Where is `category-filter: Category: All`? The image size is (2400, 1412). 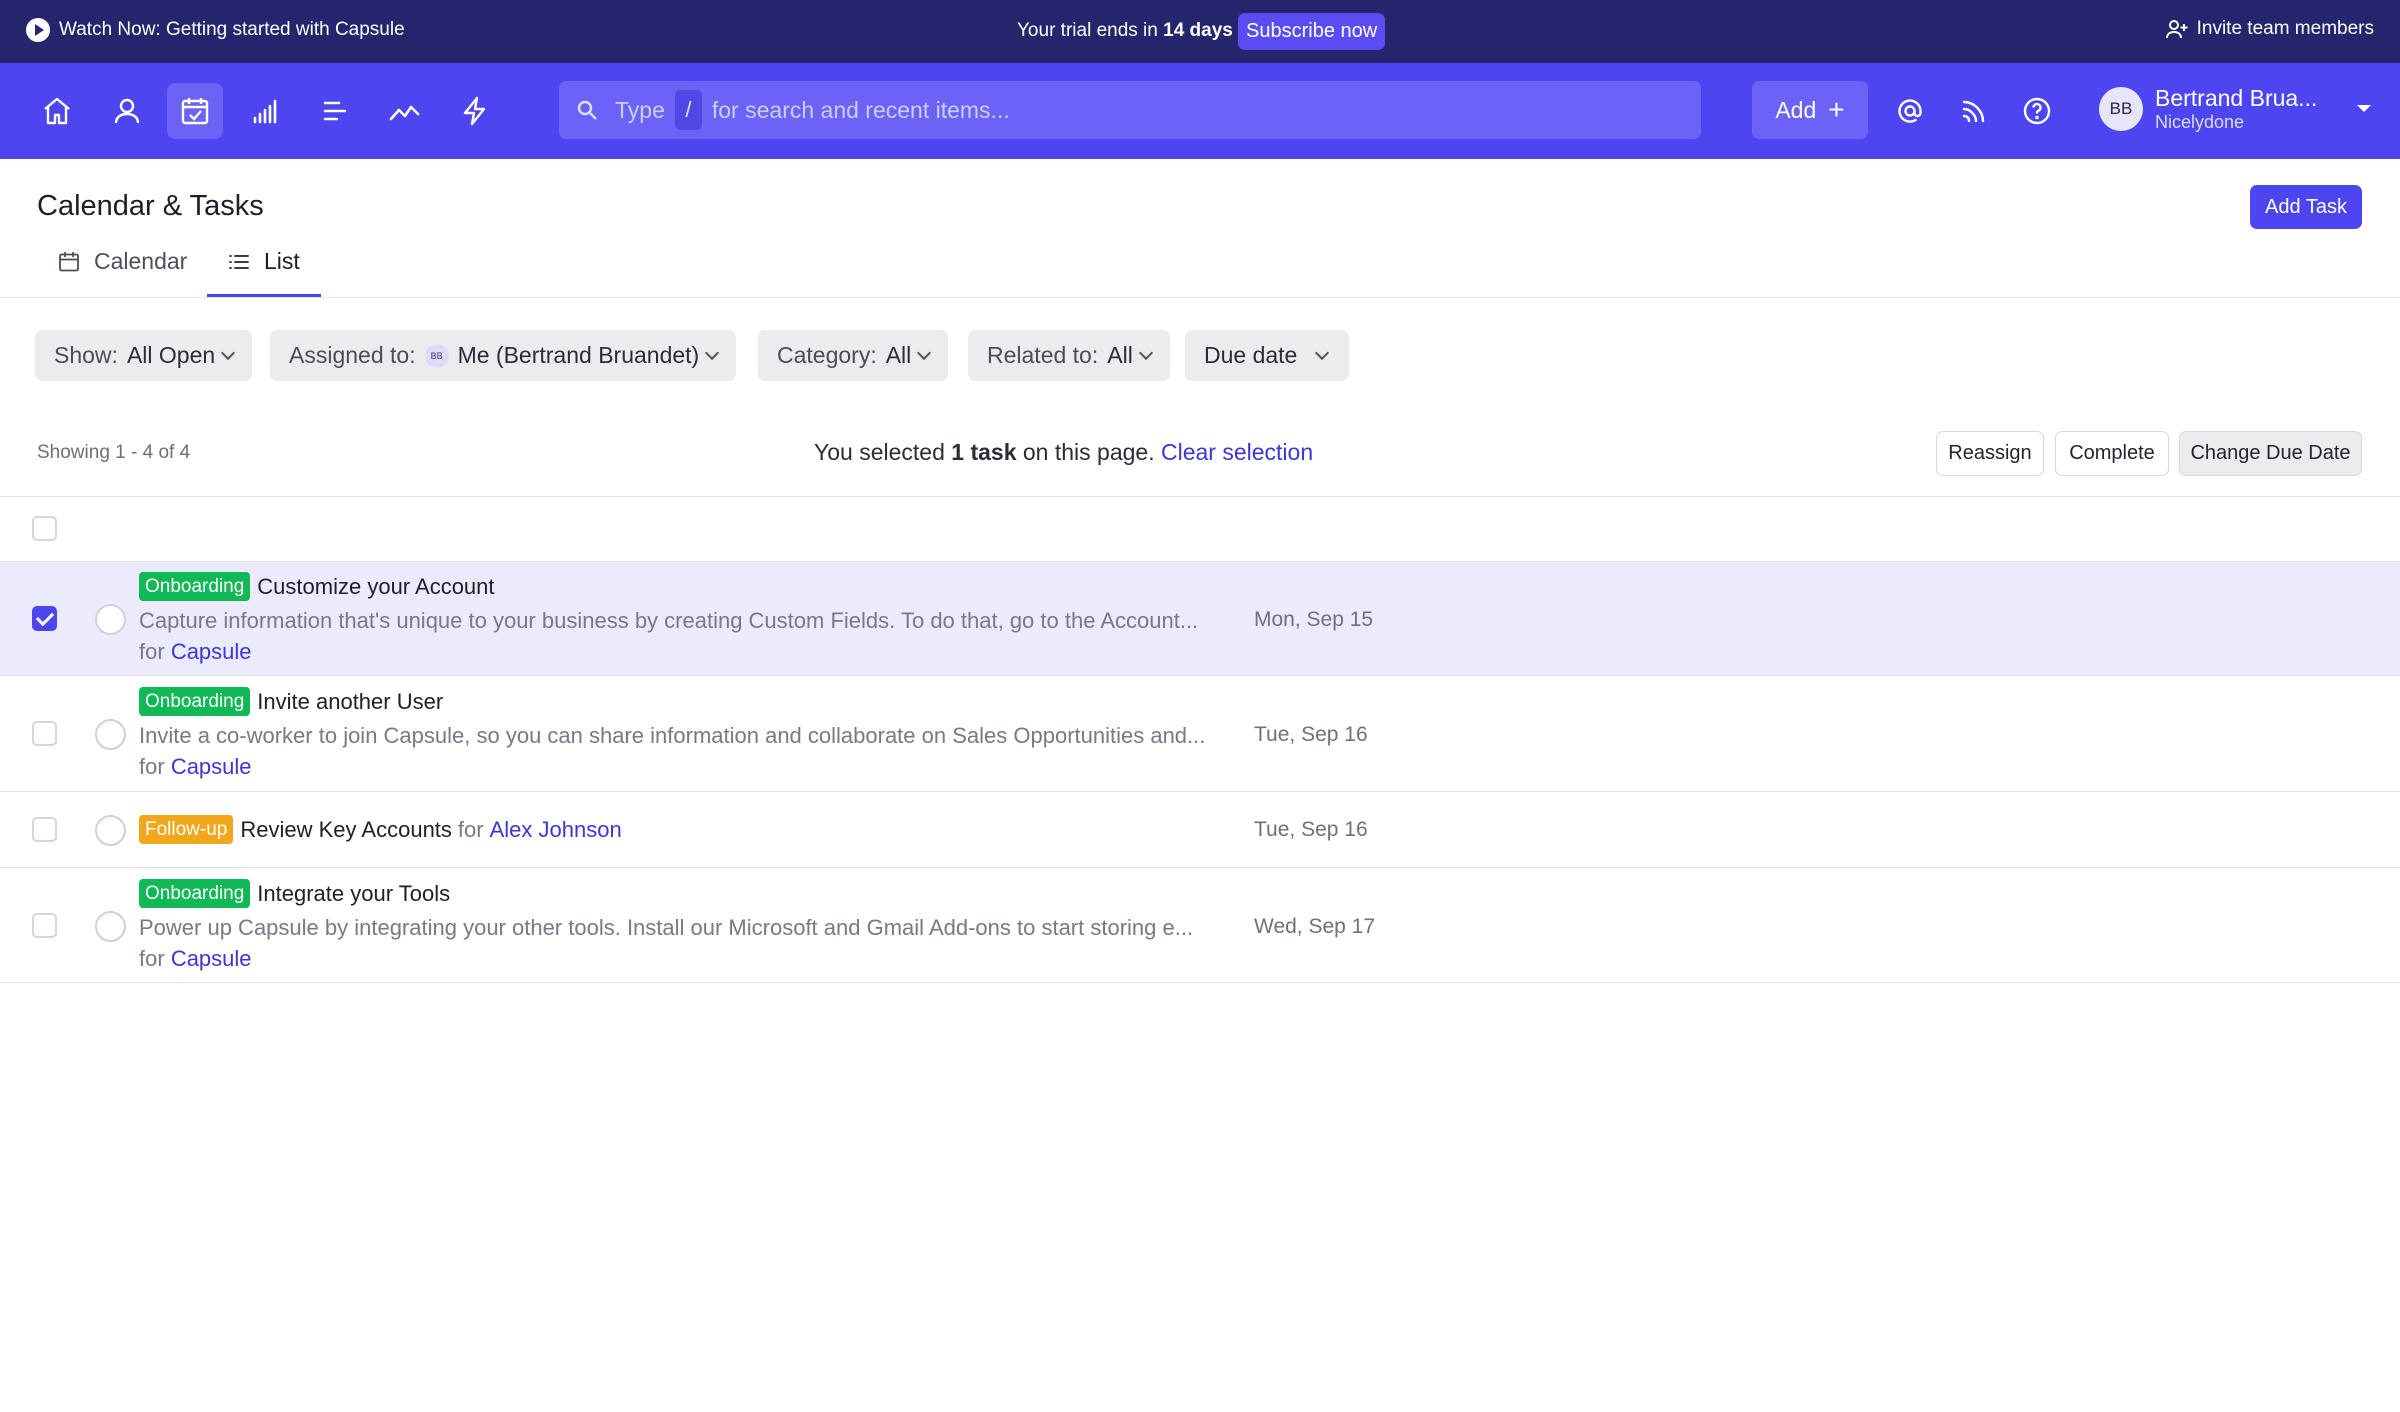
category-filter: Category: All is located at coordinates (853, 355).